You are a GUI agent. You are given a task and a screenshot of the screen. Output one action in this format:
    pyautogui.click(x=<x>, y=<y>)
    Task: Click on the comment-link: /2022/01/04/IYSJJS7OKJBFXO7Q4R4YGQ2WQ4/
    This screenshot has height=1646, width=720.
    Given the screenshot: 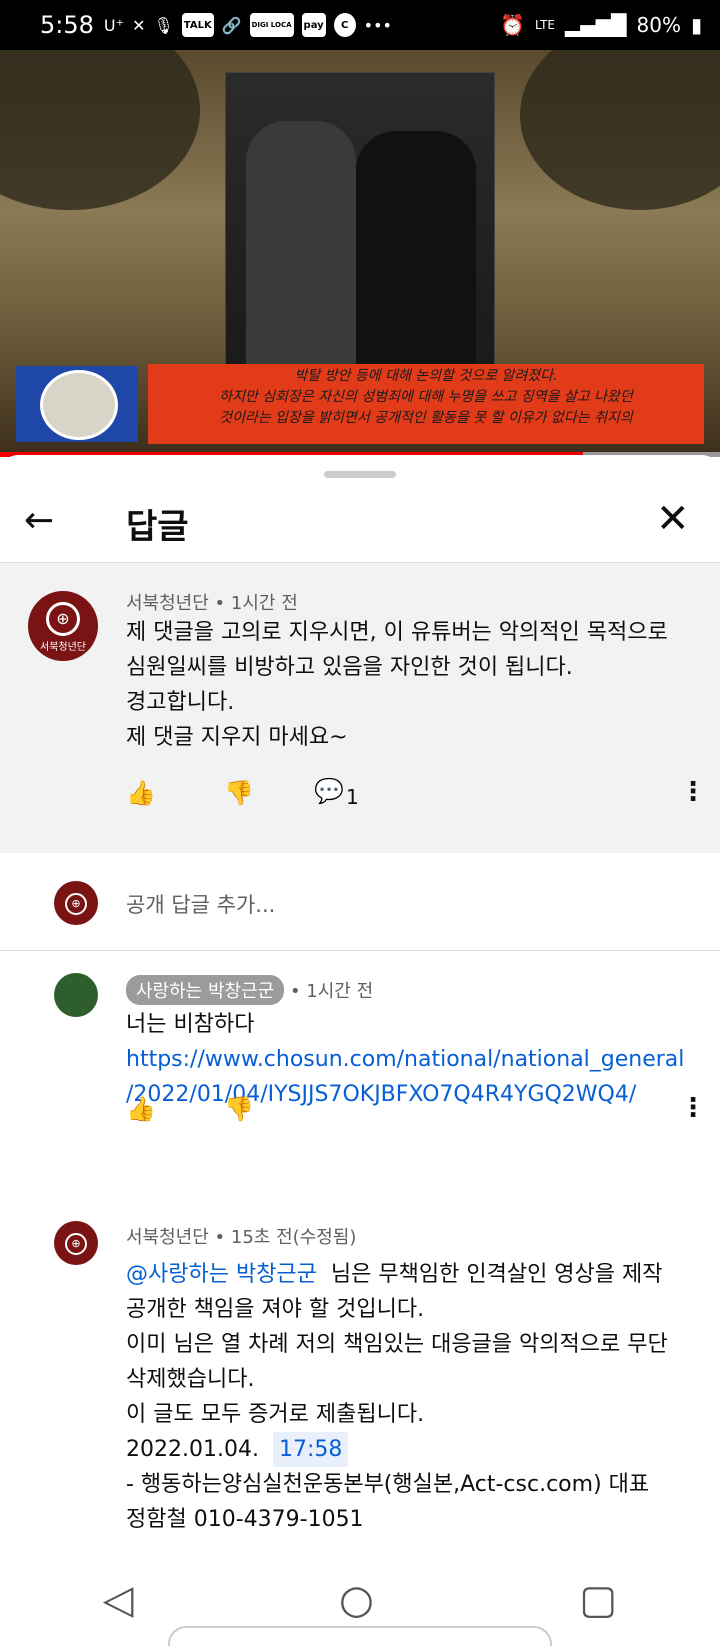 What is the action you would take?
    pyautogui.click(x=405, y=1094)
    